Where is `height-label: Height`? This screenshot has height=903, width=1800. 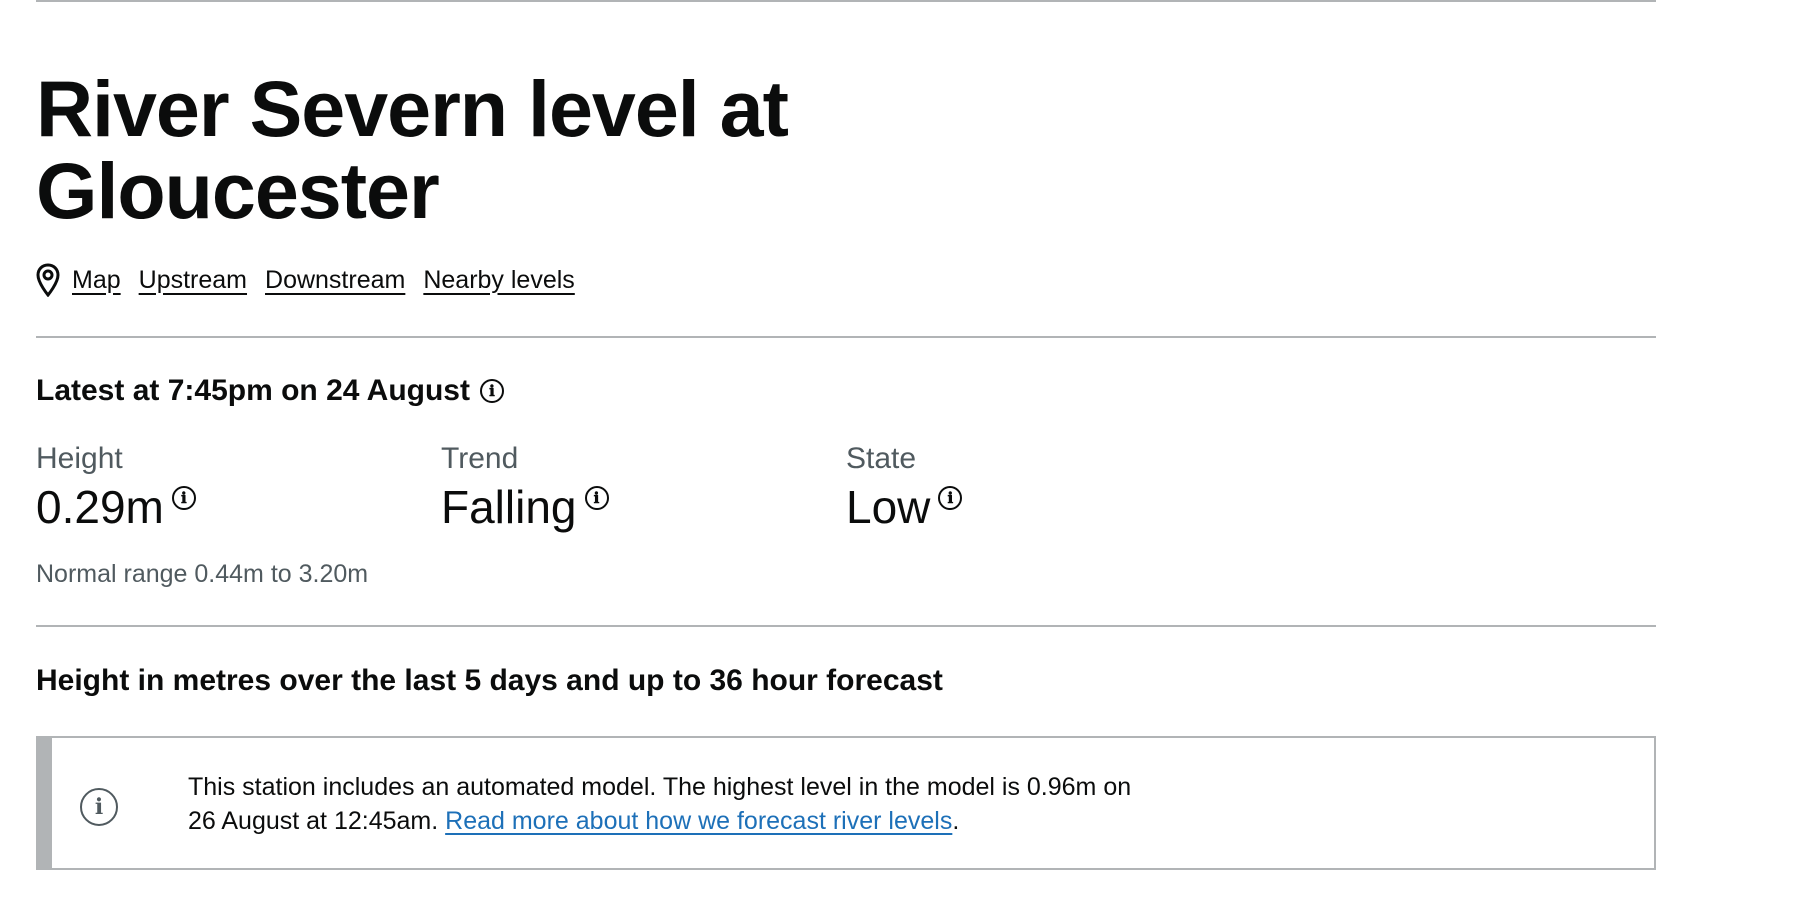
height-label: Height is located at coordinates (79, 458).